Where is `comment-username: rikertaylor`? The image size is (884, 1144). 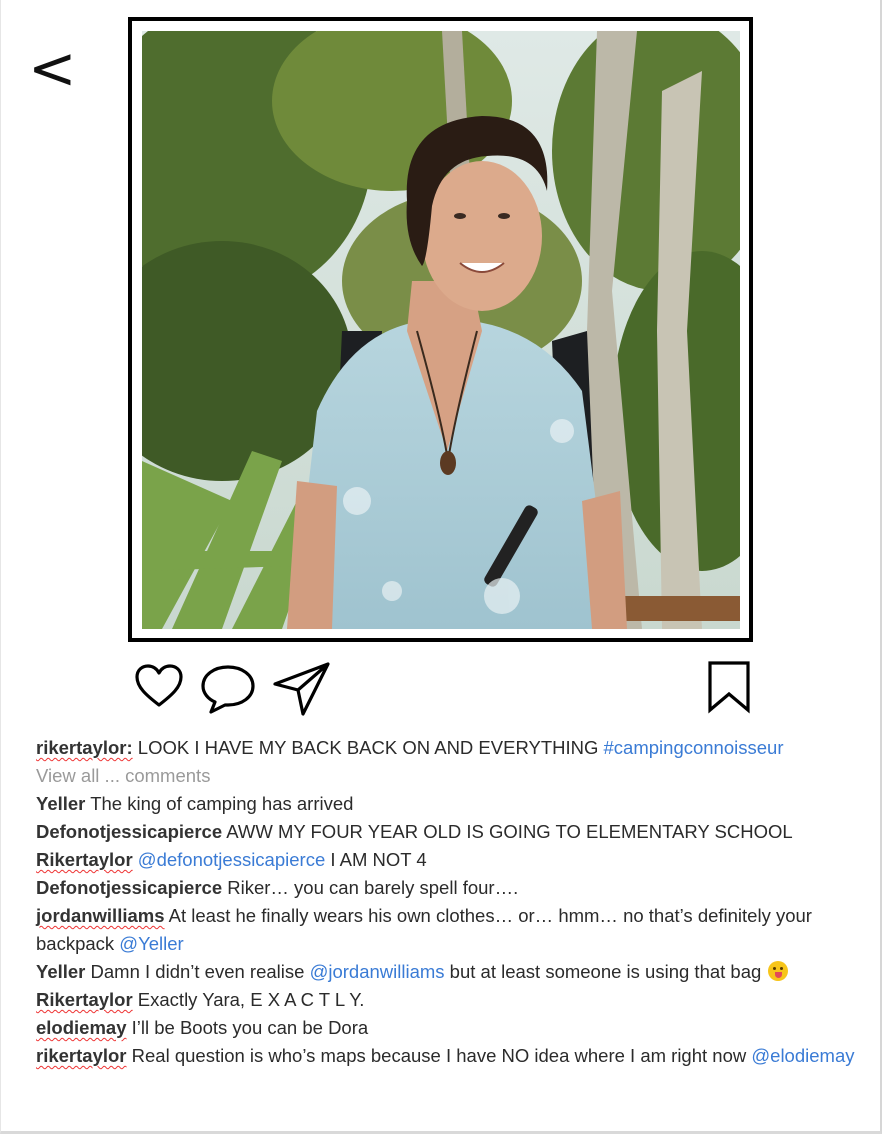
comment-username: rikertaylor is located at coordinates (81, 1055).